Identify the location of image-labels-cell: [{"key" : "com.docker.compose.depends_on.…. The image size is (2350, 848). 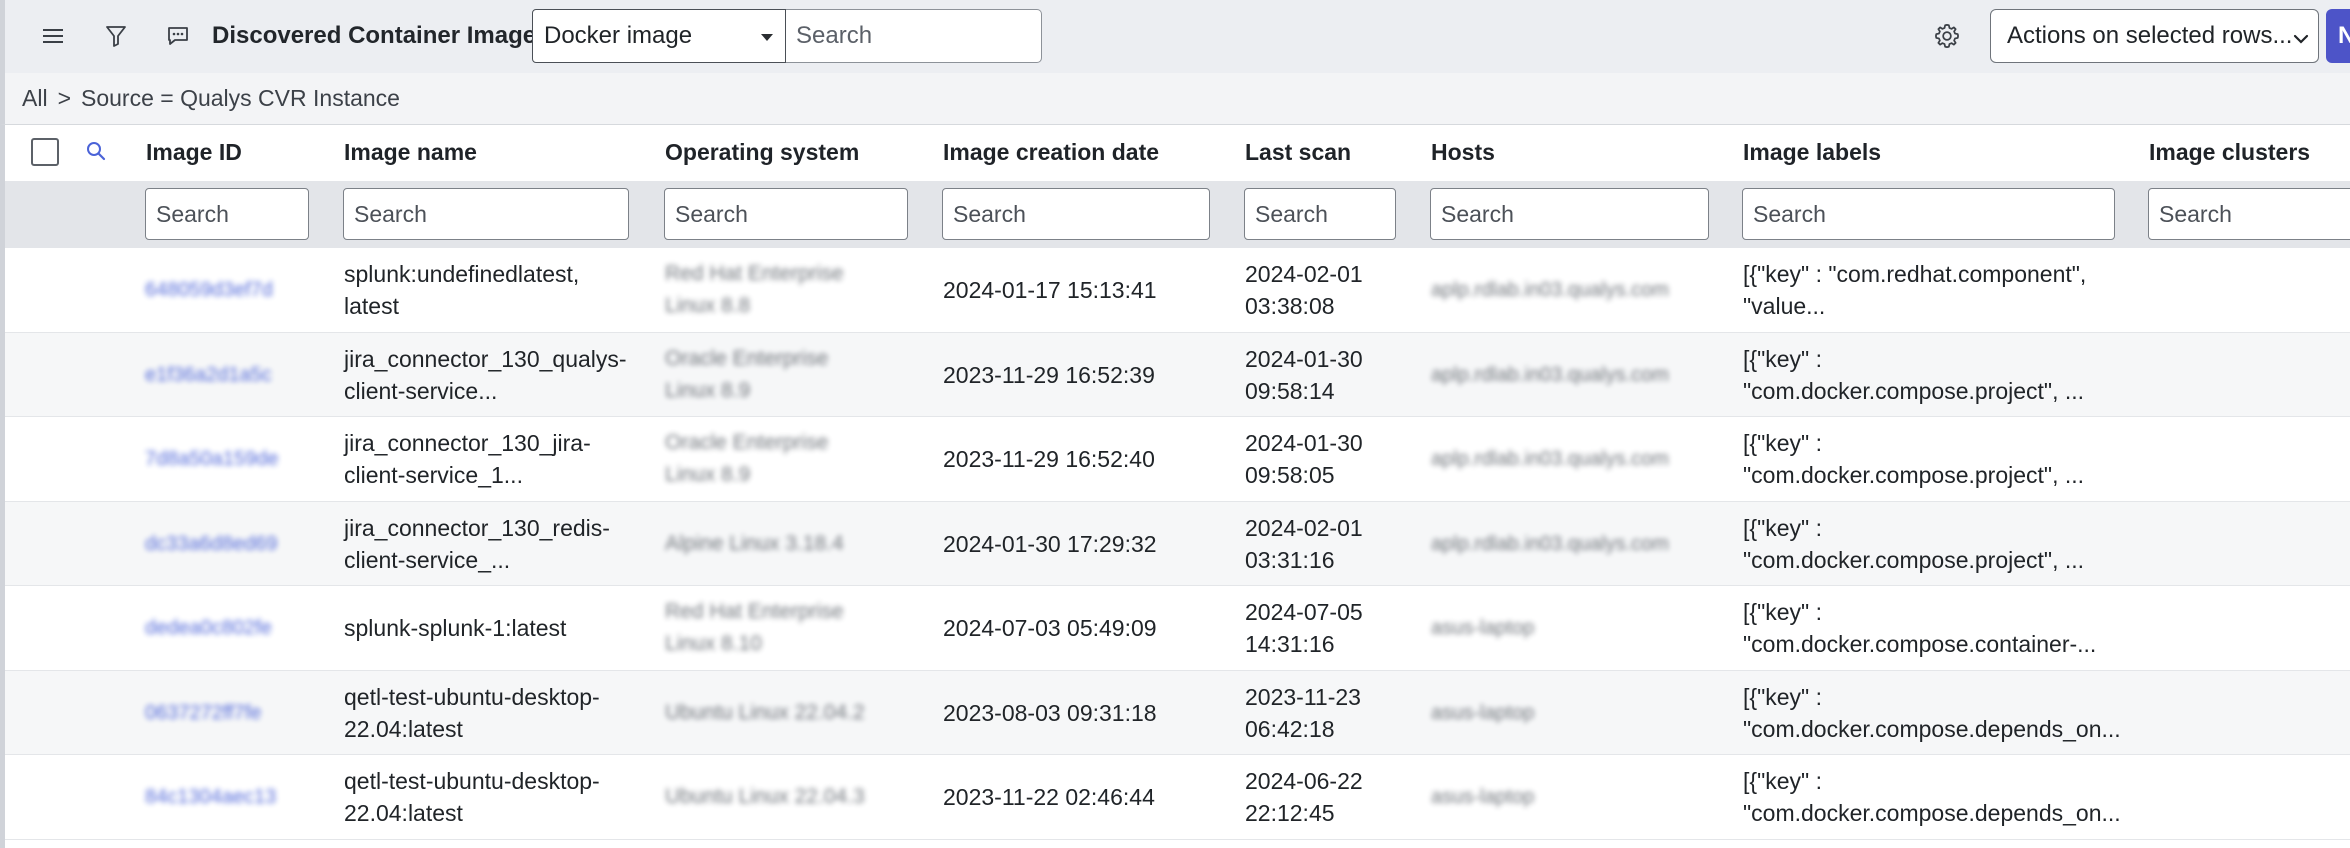
(1932, 713).